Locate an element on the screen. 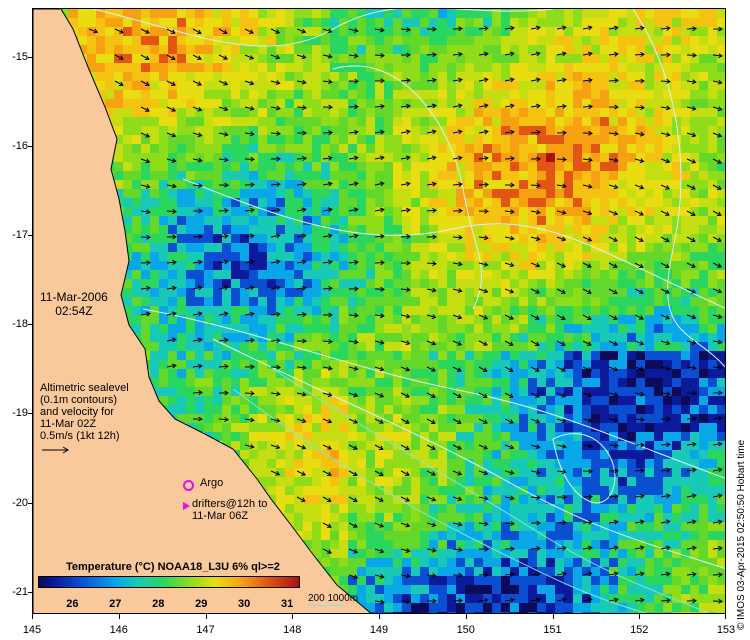  lon-tick-label: 149 is located at coordinates (379, 630).